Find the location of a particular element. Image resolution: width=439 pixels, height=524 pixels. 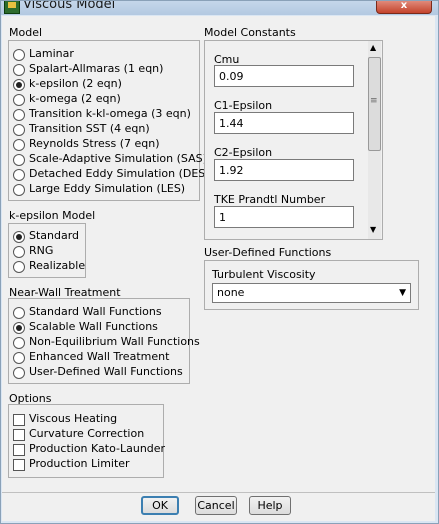

app-icon is located at coordinates (12, 7).